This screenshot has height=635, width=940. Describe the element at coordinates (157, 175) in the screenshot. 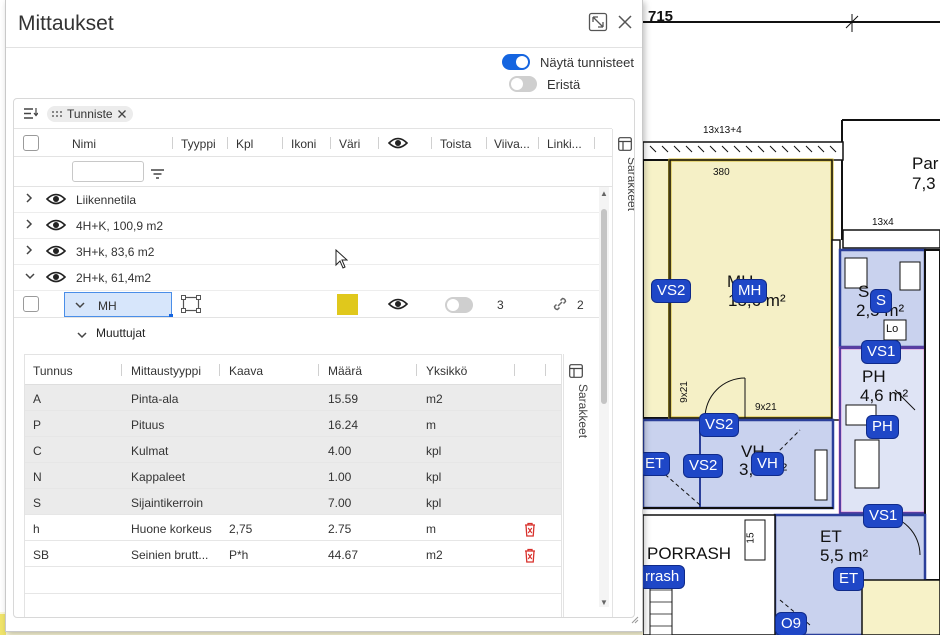

I see `filter-icon` at that location.